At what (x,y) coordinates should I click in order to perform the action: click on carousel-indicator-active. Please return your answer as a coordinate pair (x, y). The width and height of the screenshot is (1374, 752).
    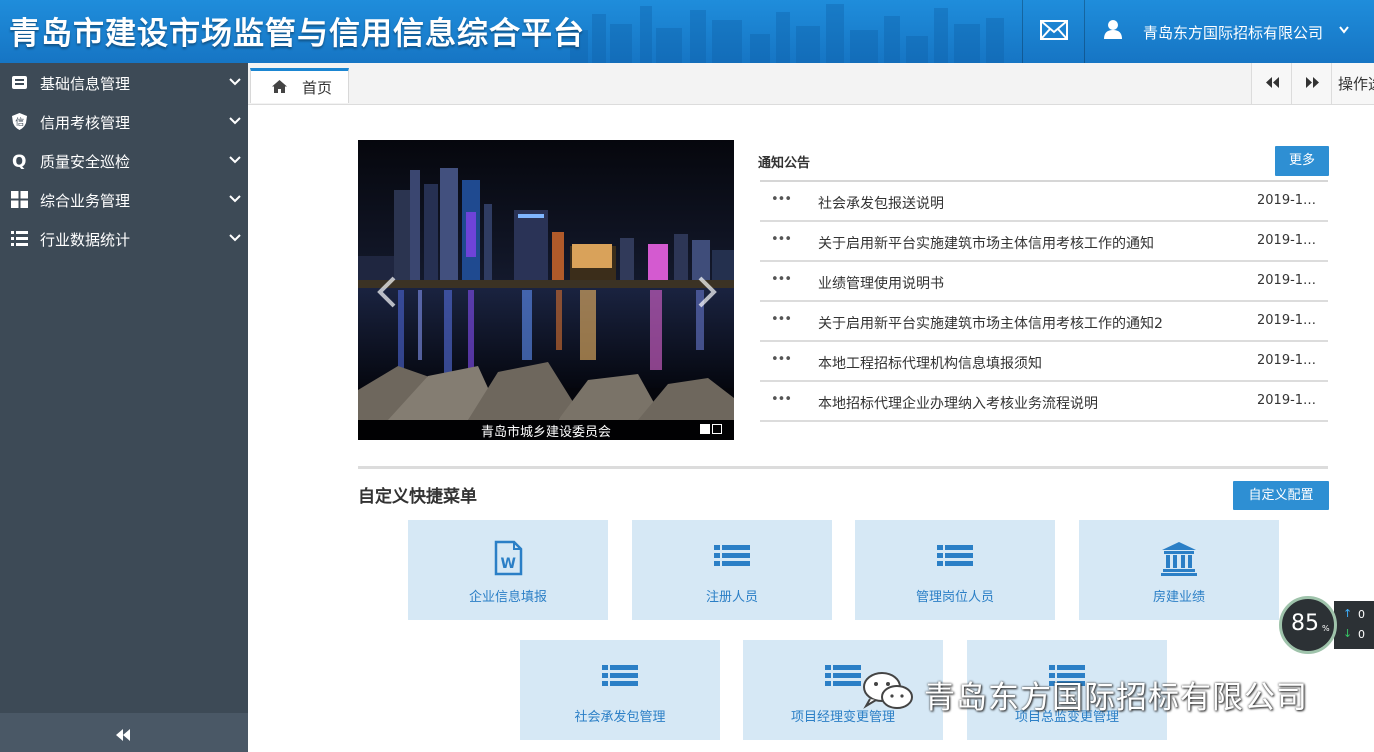
    Looking at the image, I should click on (705, 429).